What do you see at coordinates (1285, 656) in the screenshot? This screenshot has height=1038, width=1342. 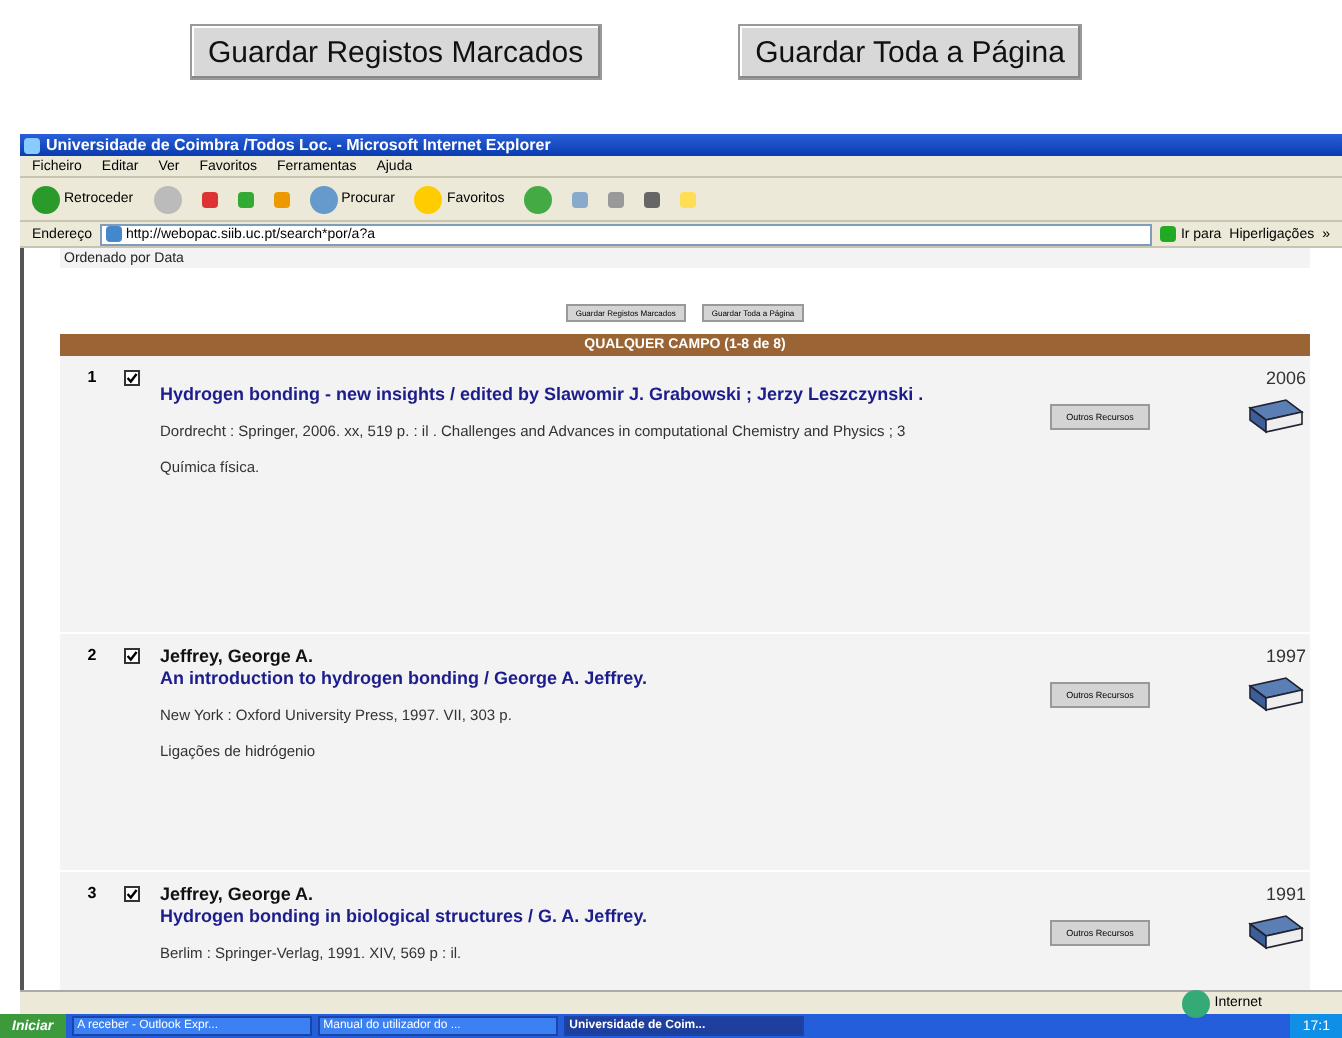 I see `year: 1997` at bounding box center [1285, 656].